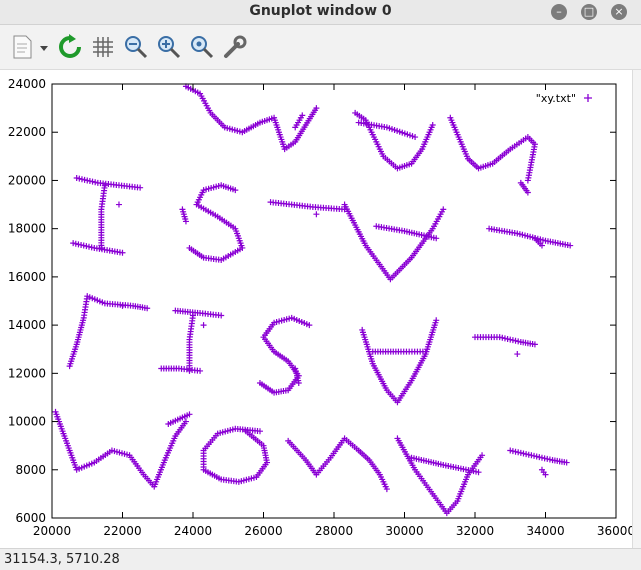 This screenshot has height=570, width=641. What do you see at coordinates (202, 47) in the screenshot?
I see `zoom-reset-icon` at bounding box center [202, 47].